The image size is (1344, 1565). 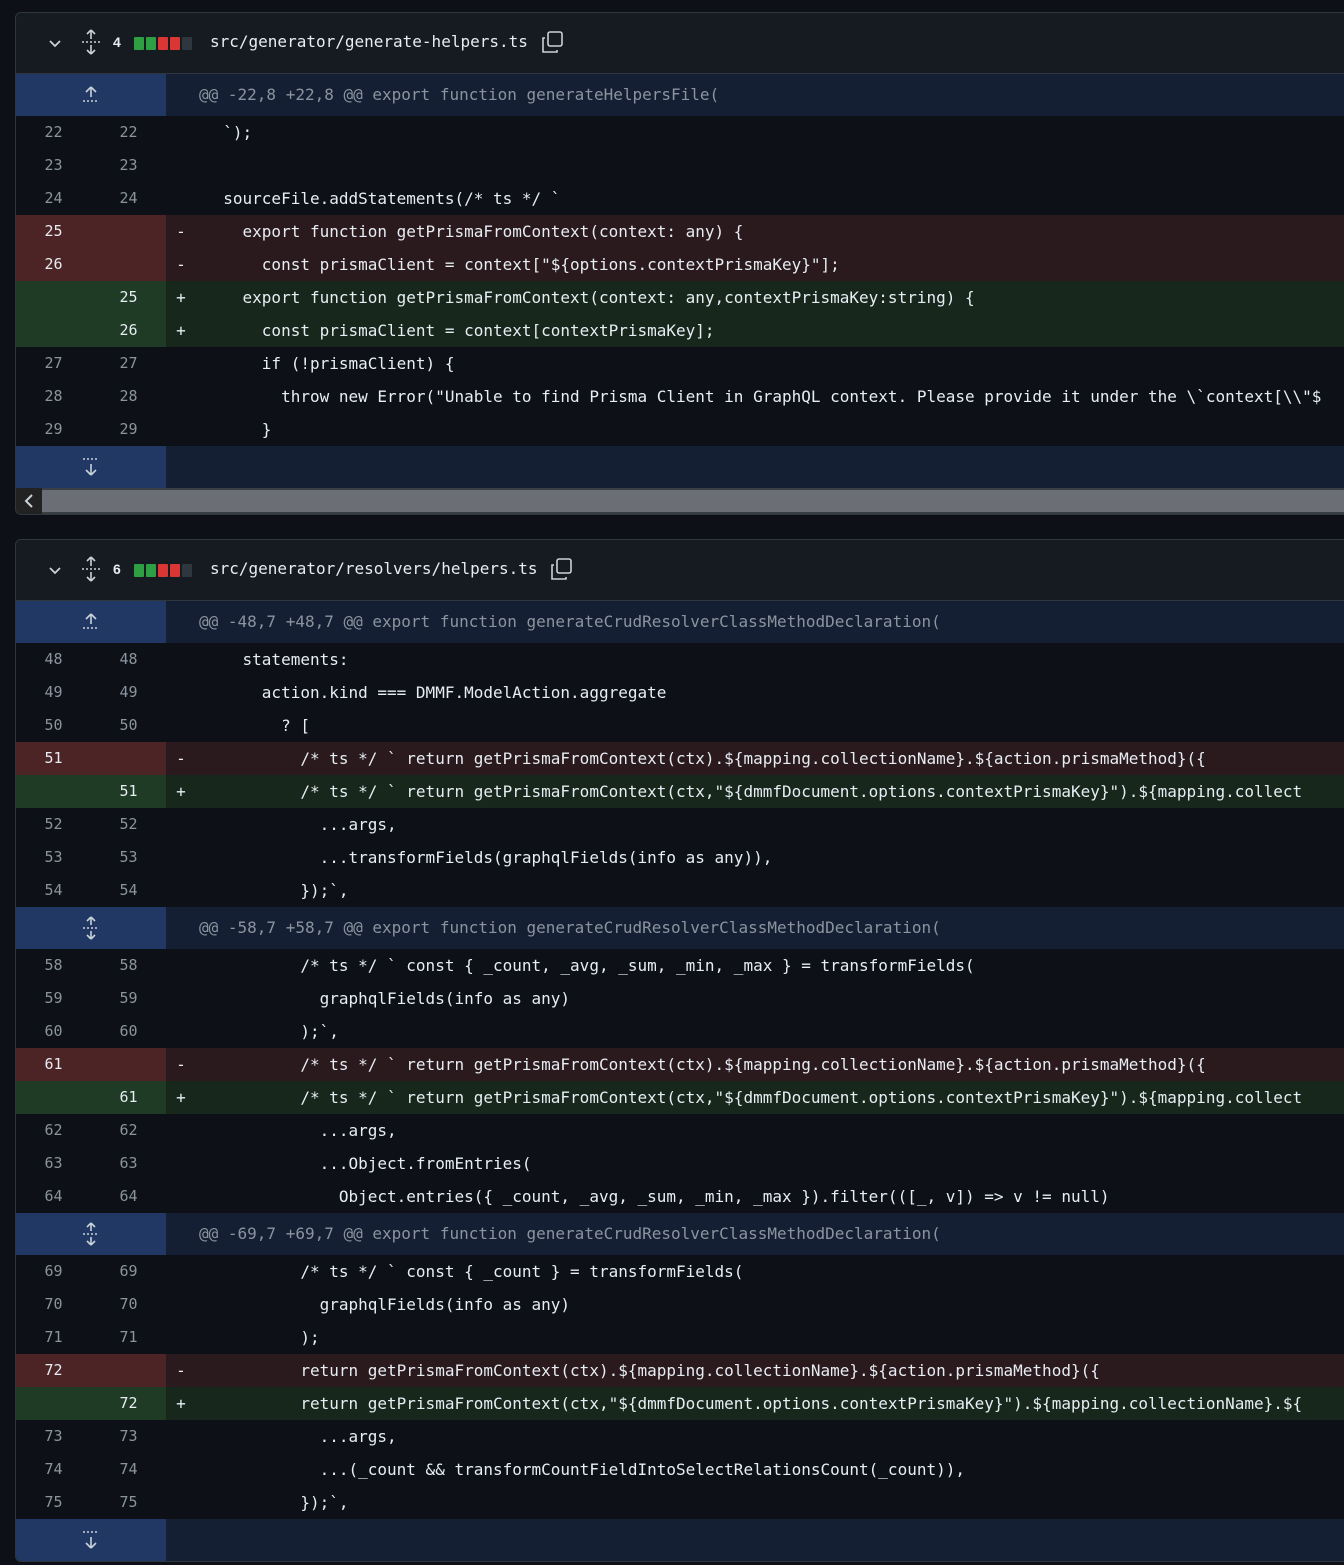 What do you see at coordinates (53, 231) in the screenshot?
I see `old-line-number: 25` at bounding box center [53, 231].